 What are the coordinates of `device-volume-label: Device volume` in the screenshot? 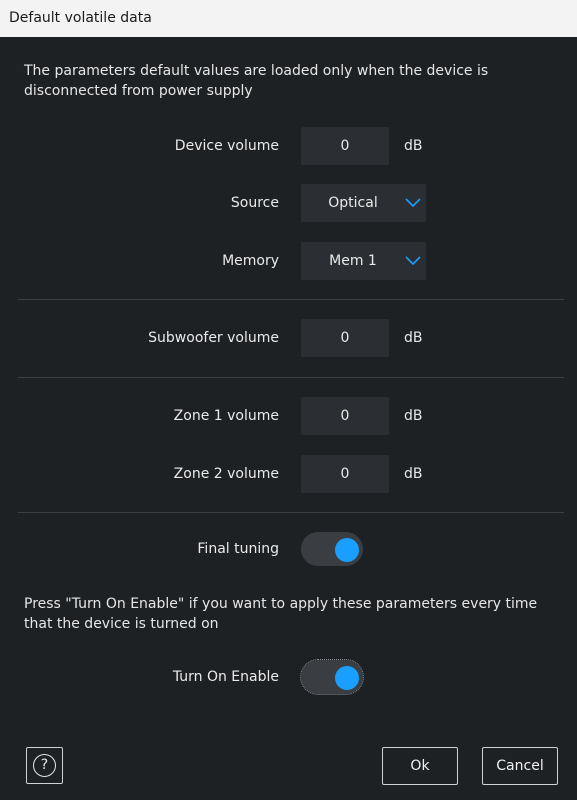 It's located at (226, 146).